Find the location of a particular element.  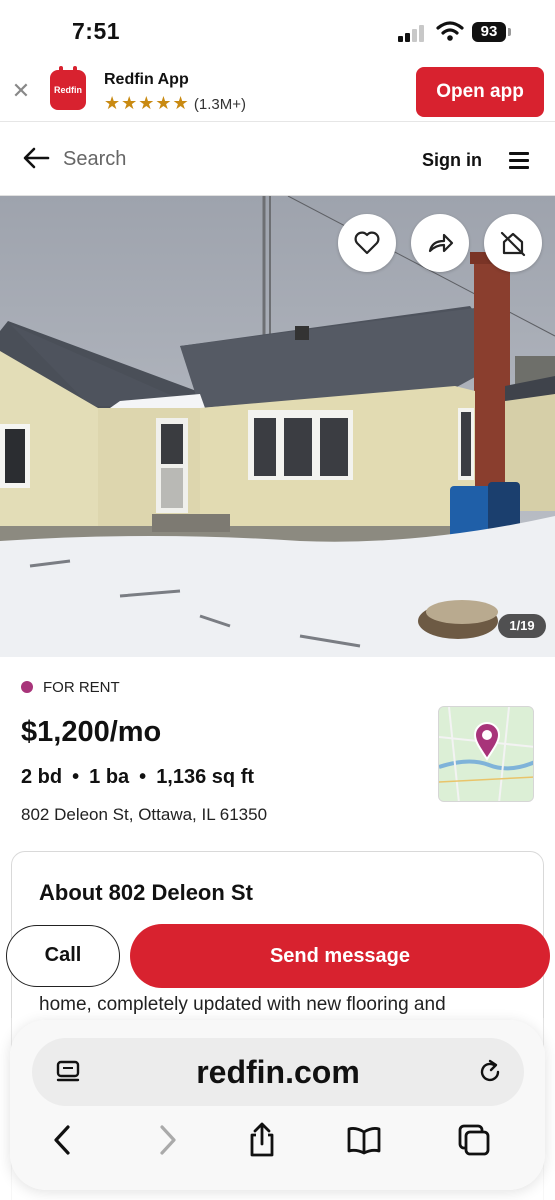

battery-indicator: 93 is located at coordinates (489, 32).